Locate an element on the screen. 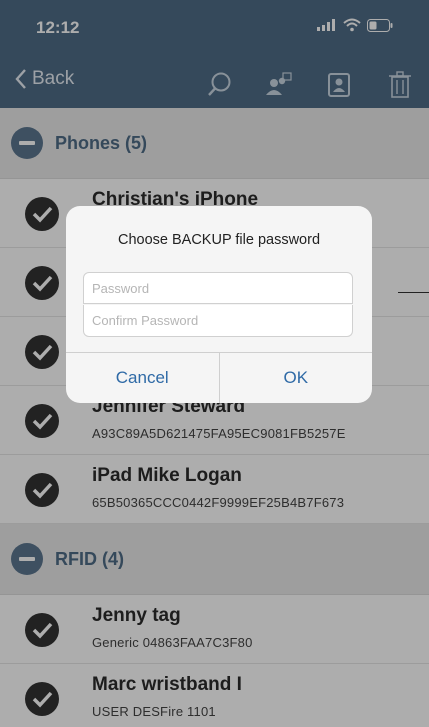 The image size is (429, 727). password-field is located at coordinates (218, 288).